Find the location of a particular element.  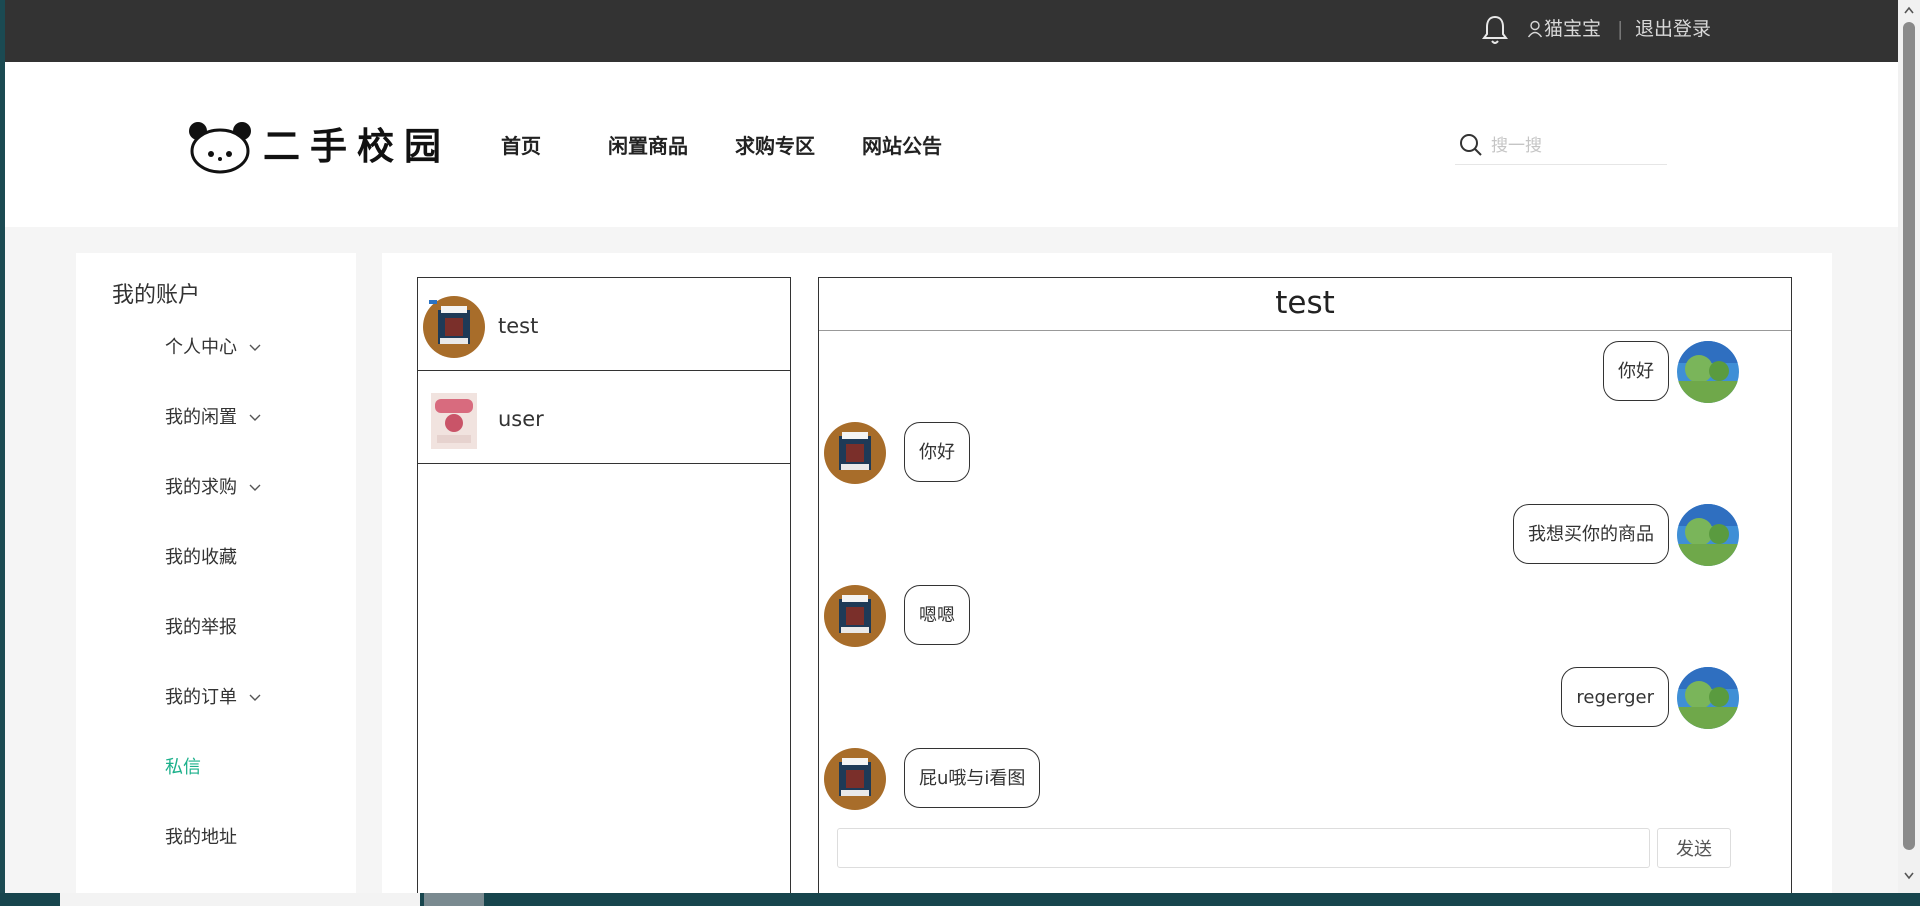

nav-wanted: 求购专区 is located at coordinates (775, 146).